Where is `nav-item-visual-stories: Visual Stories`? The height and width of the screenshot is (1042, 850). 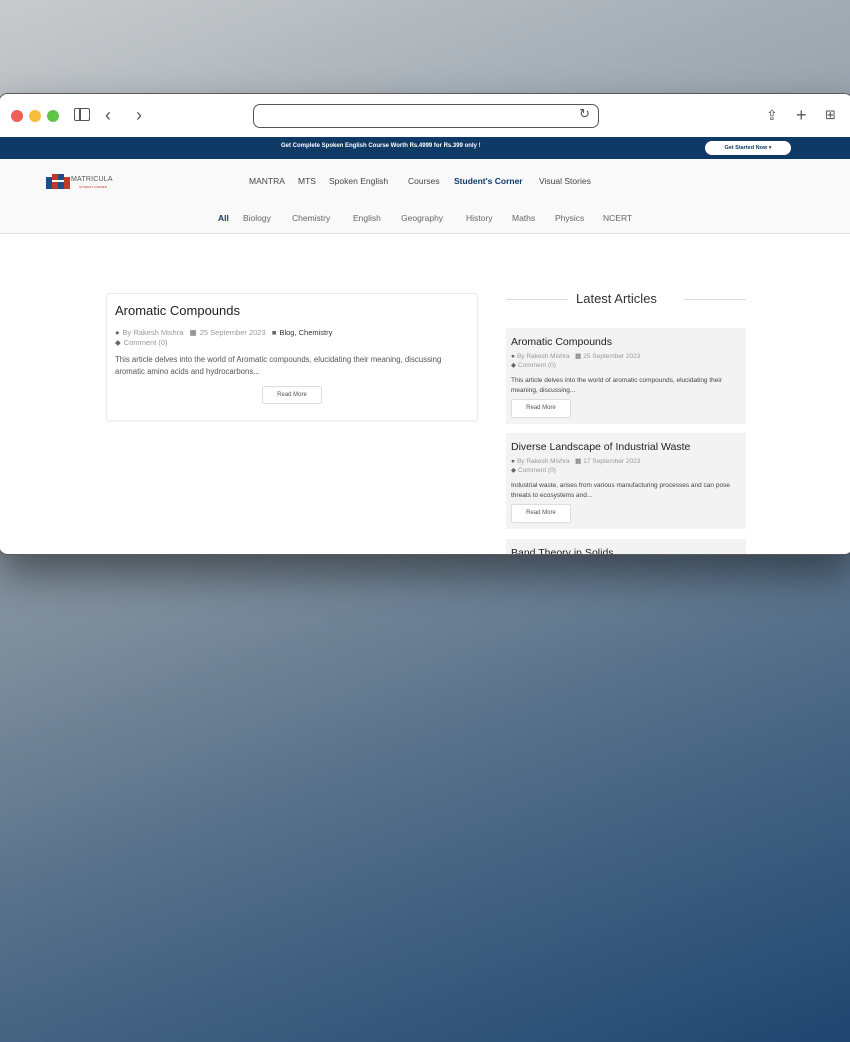 nav-item-visual-stories: Visual Stories is located at coordinates (565, 181).